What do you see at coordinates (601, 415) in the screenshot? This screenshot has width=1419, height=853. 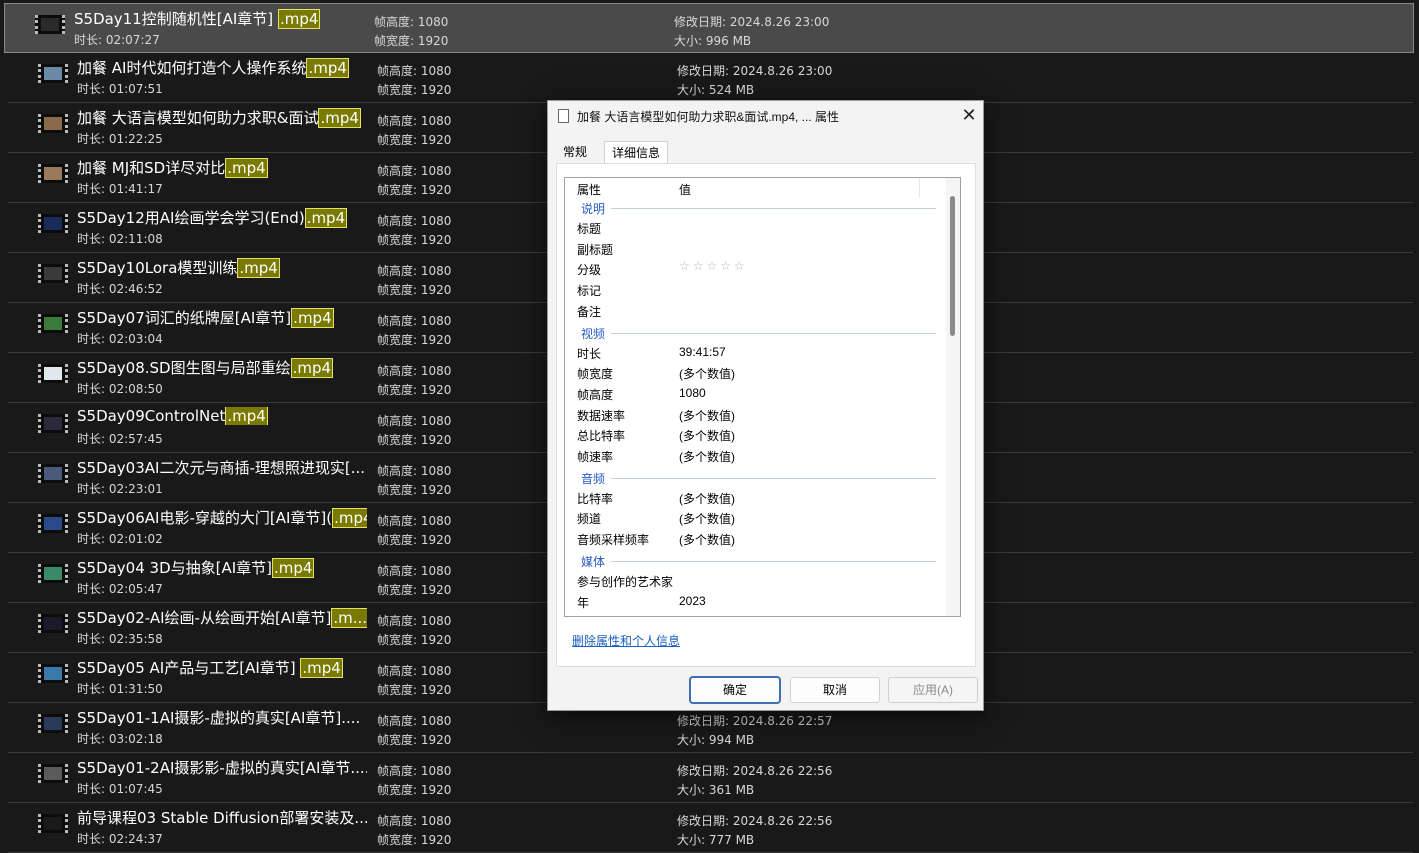 I see `property-key: 数据速率` at bounding box center [601, 415].